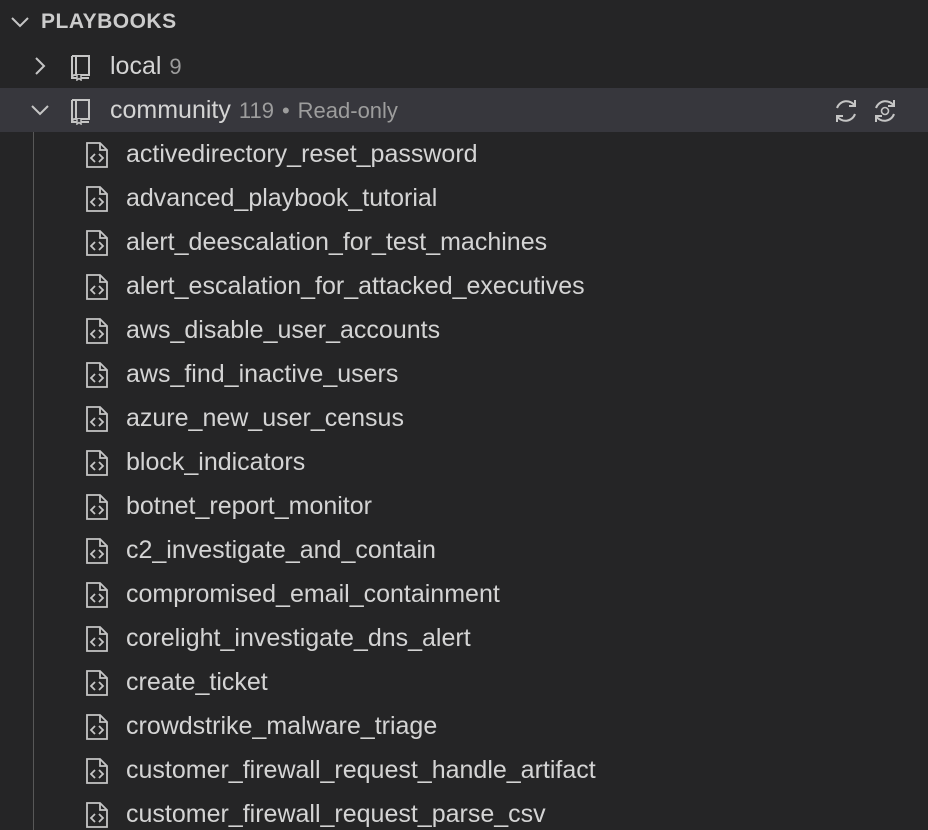 This screenshot has height=830, width=928. I want to click on file-item: aws_disable_user_accounts, so click(464, 330).